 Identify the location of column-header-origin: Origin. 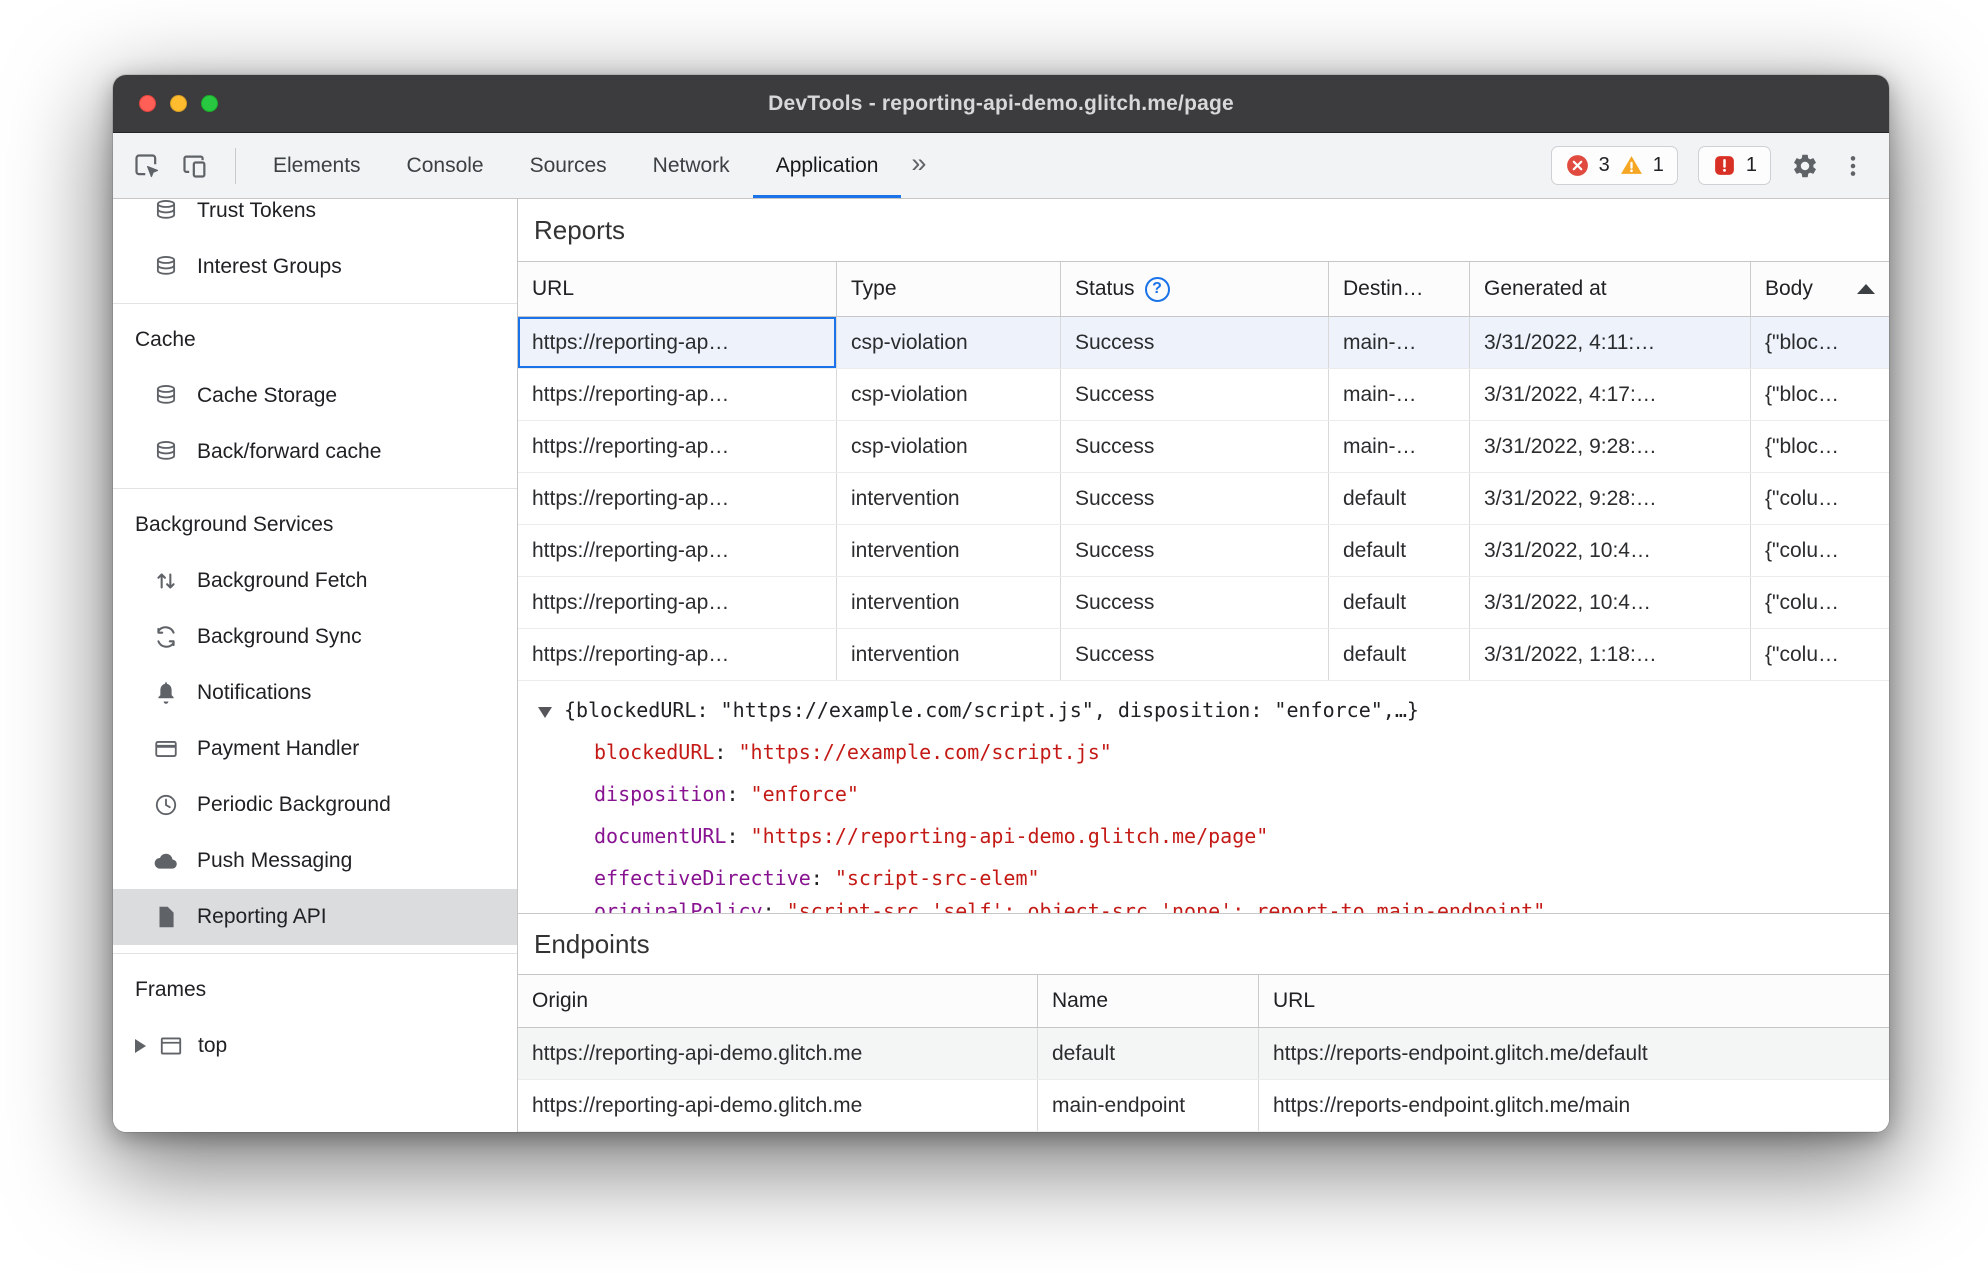
(778, 1001).